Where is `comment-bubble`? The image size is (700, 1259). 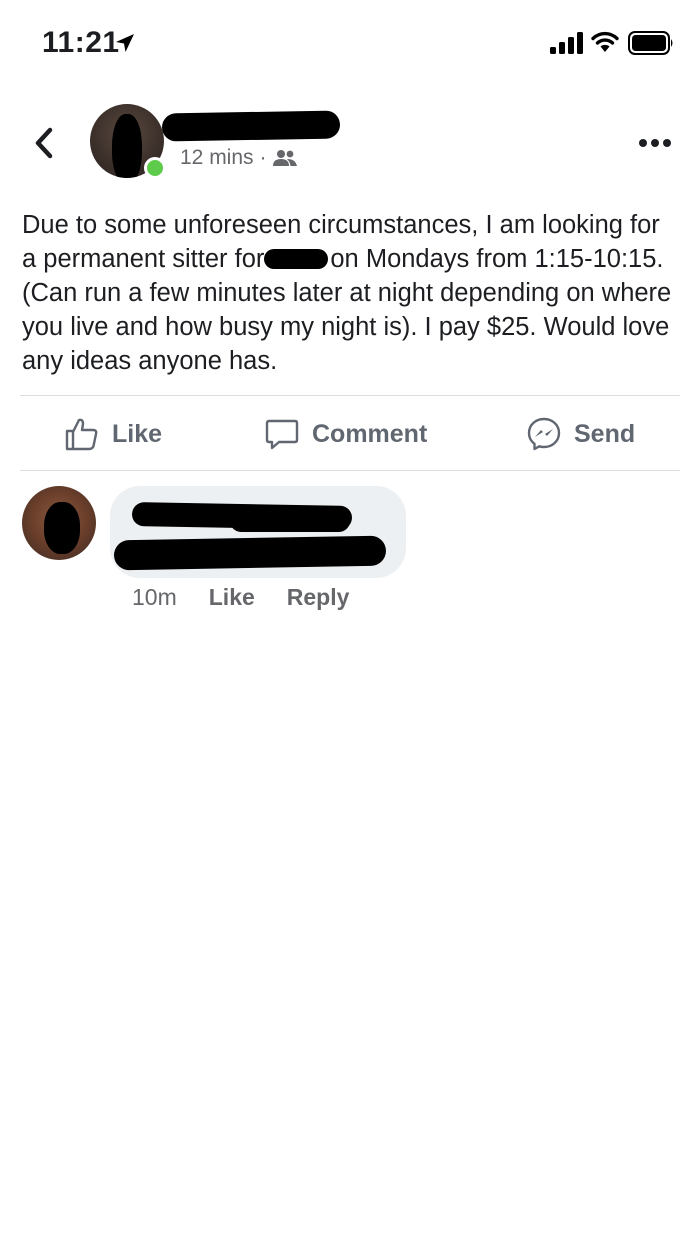 comment-bubble is located at coordinates (258, 532).